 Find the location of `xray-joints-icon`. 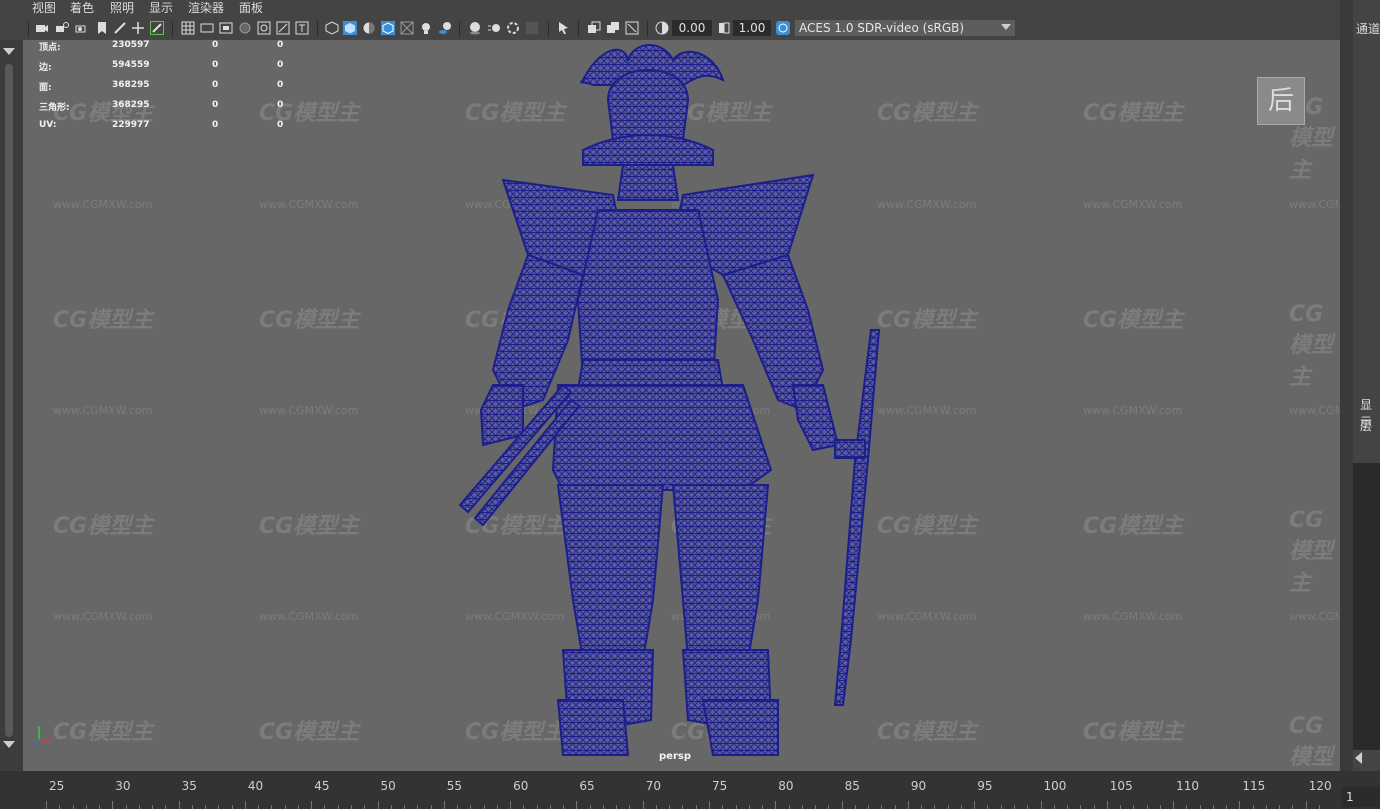

xray-joints-icon is located at coordinates (594, 28).